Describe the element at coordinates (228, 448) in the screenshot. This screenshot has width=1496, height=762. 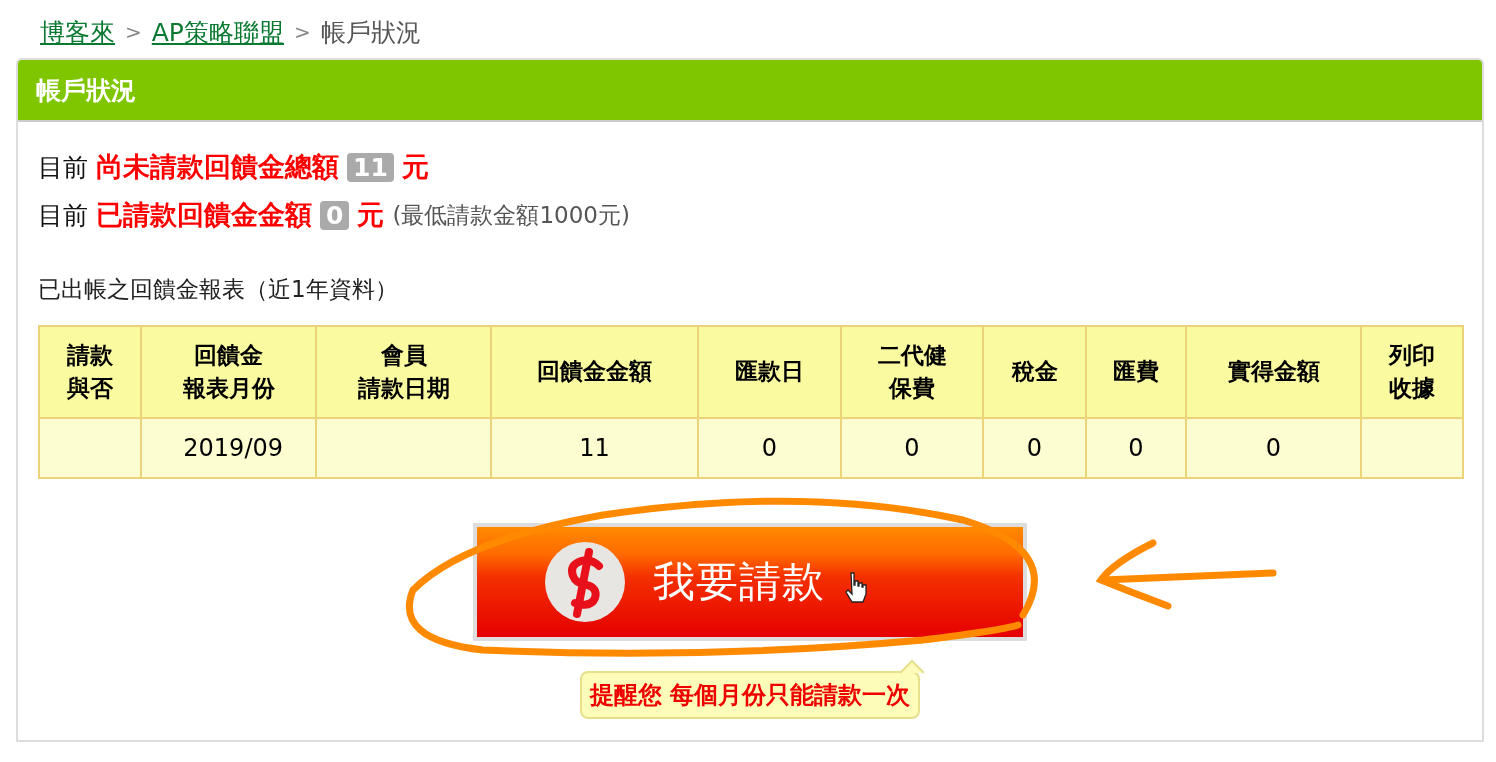
I see `table-cell: 2019/09` at that location.